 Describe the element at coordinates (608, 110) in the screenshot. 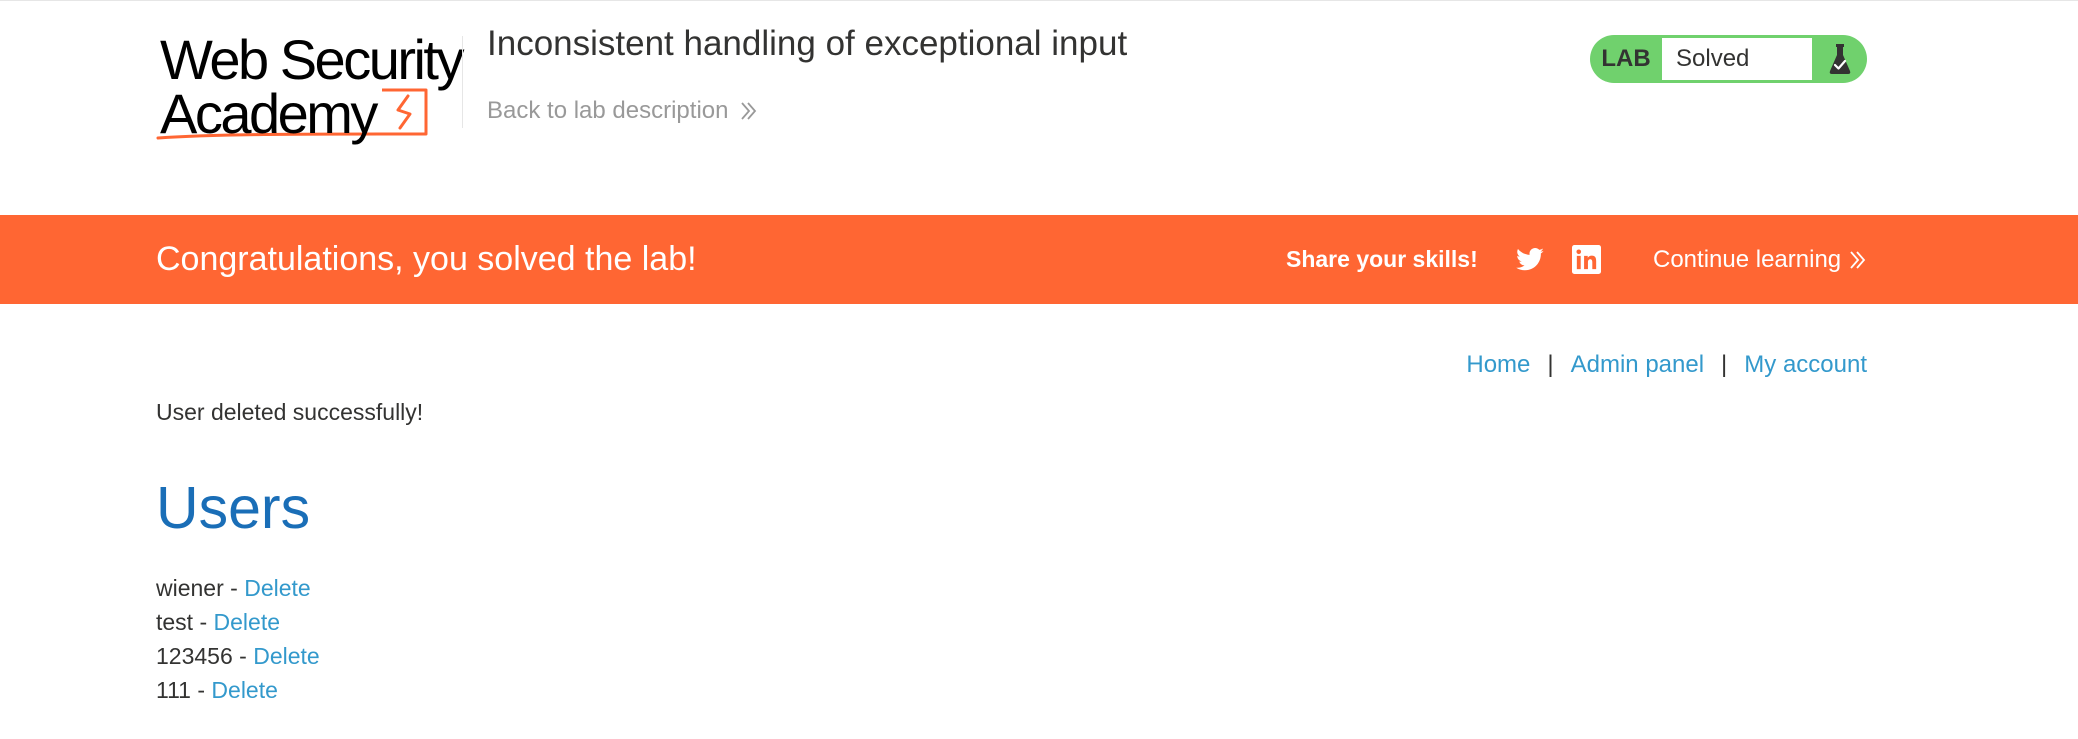

I see `back-link-label: Back to lab description` at that location.